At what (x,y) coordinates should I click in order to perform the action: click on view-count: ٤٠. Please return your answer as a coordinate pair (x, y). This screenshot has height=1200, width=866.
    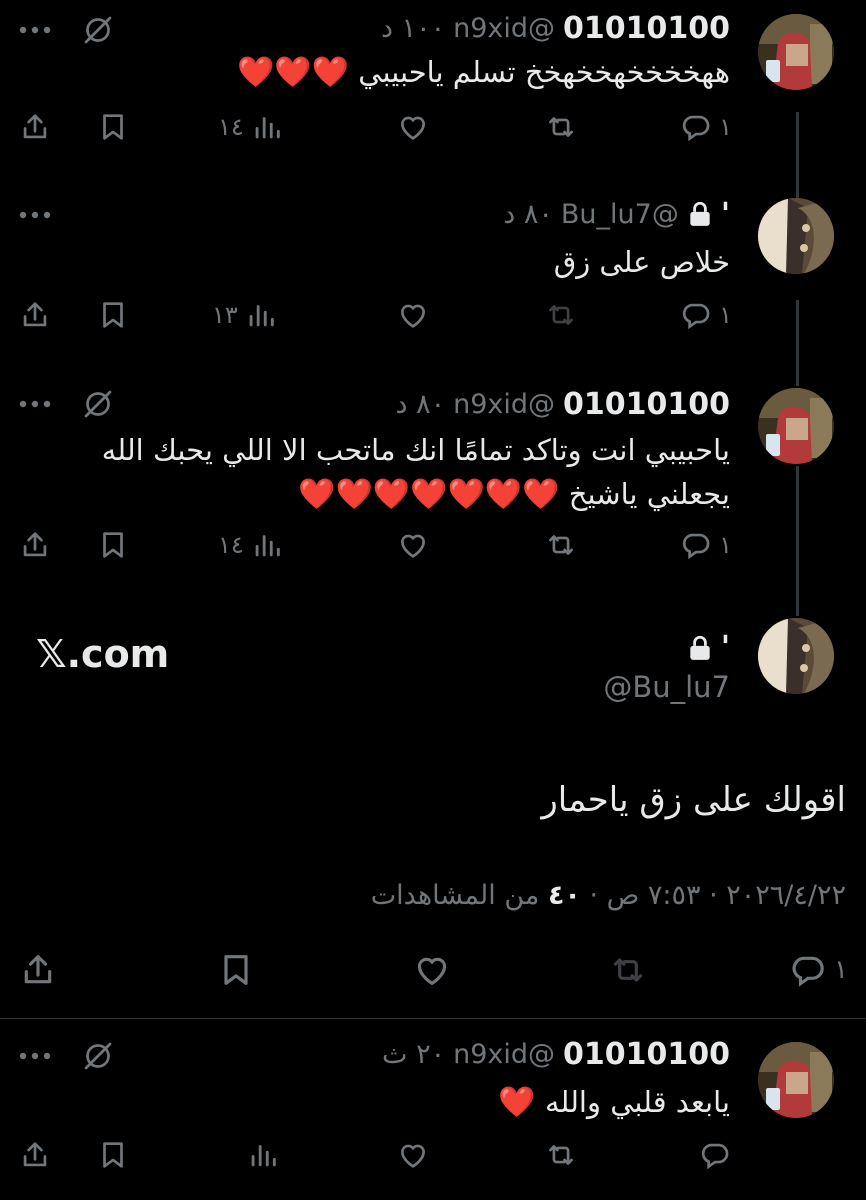
    Looking at the image, I should click on (564, 895).